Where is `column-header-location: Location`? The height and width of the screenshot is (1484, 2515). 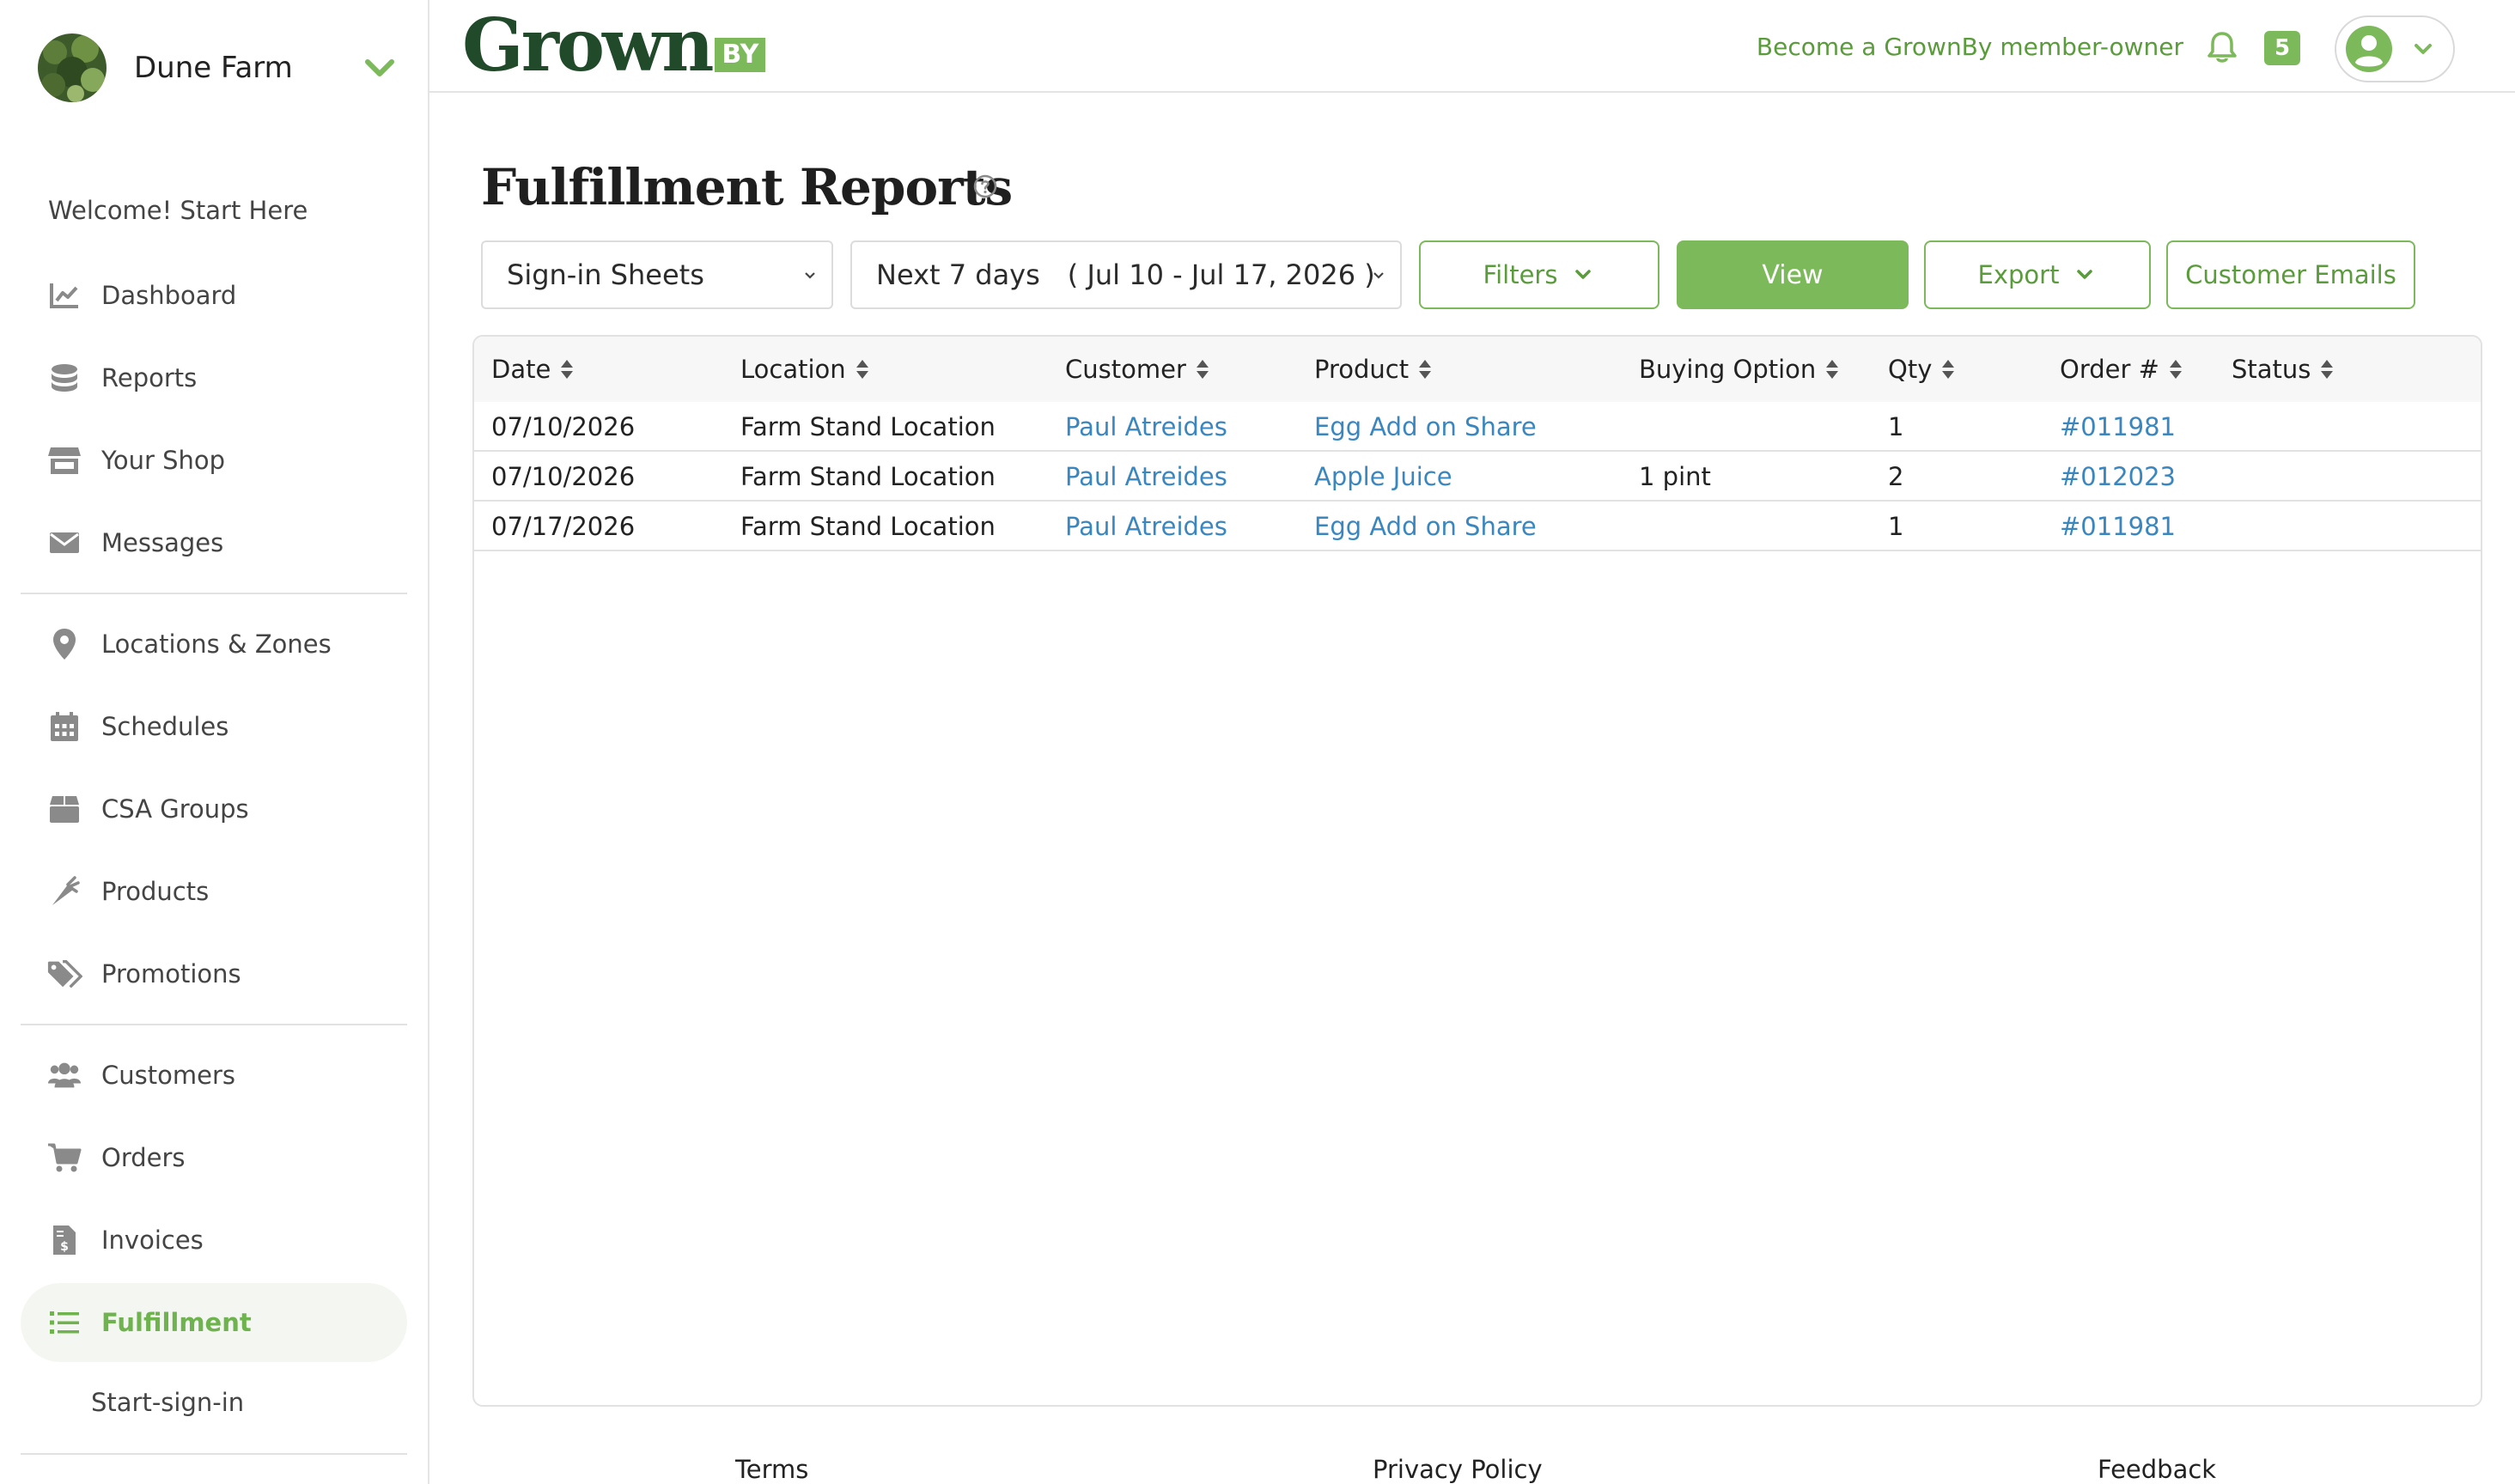
column-header-location: Location is located at coordinates (805, 370).